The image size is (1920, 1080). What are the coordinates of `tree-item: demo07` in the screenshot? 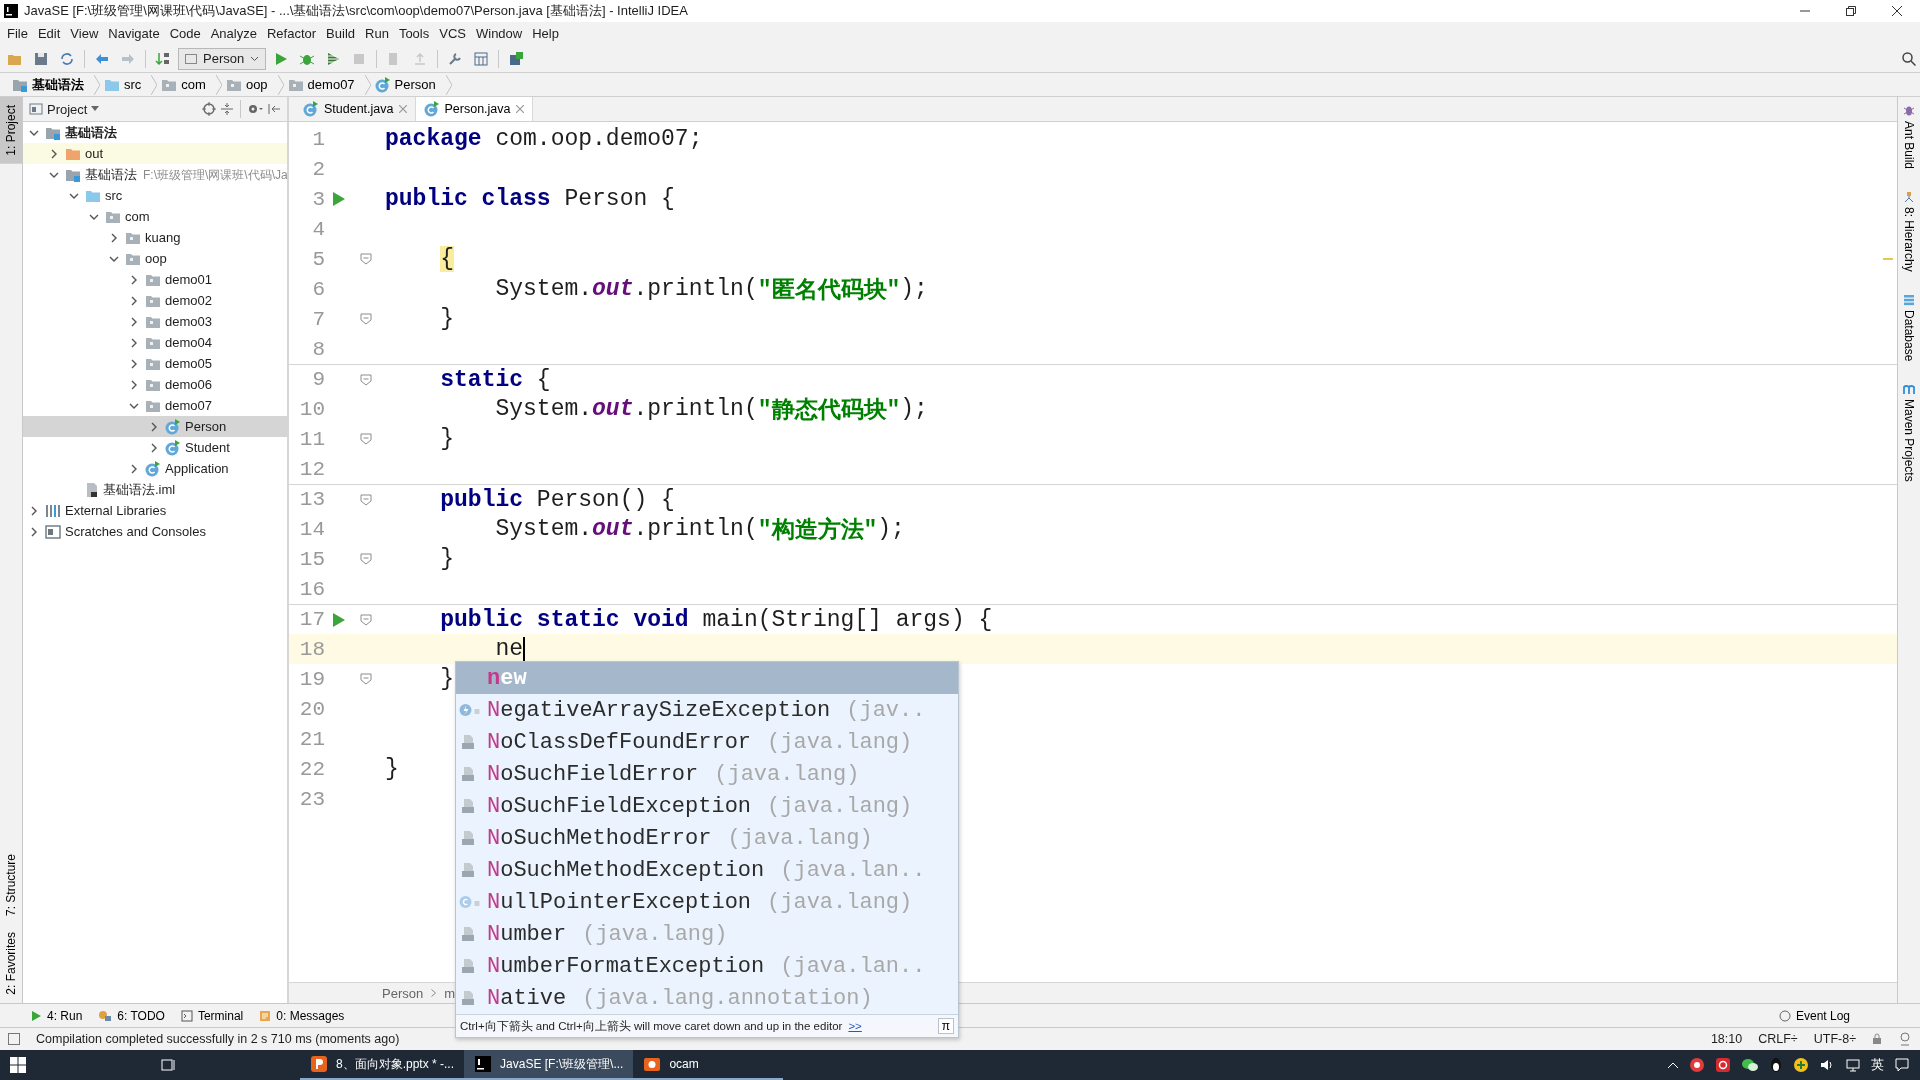 It's located at (155, 405).